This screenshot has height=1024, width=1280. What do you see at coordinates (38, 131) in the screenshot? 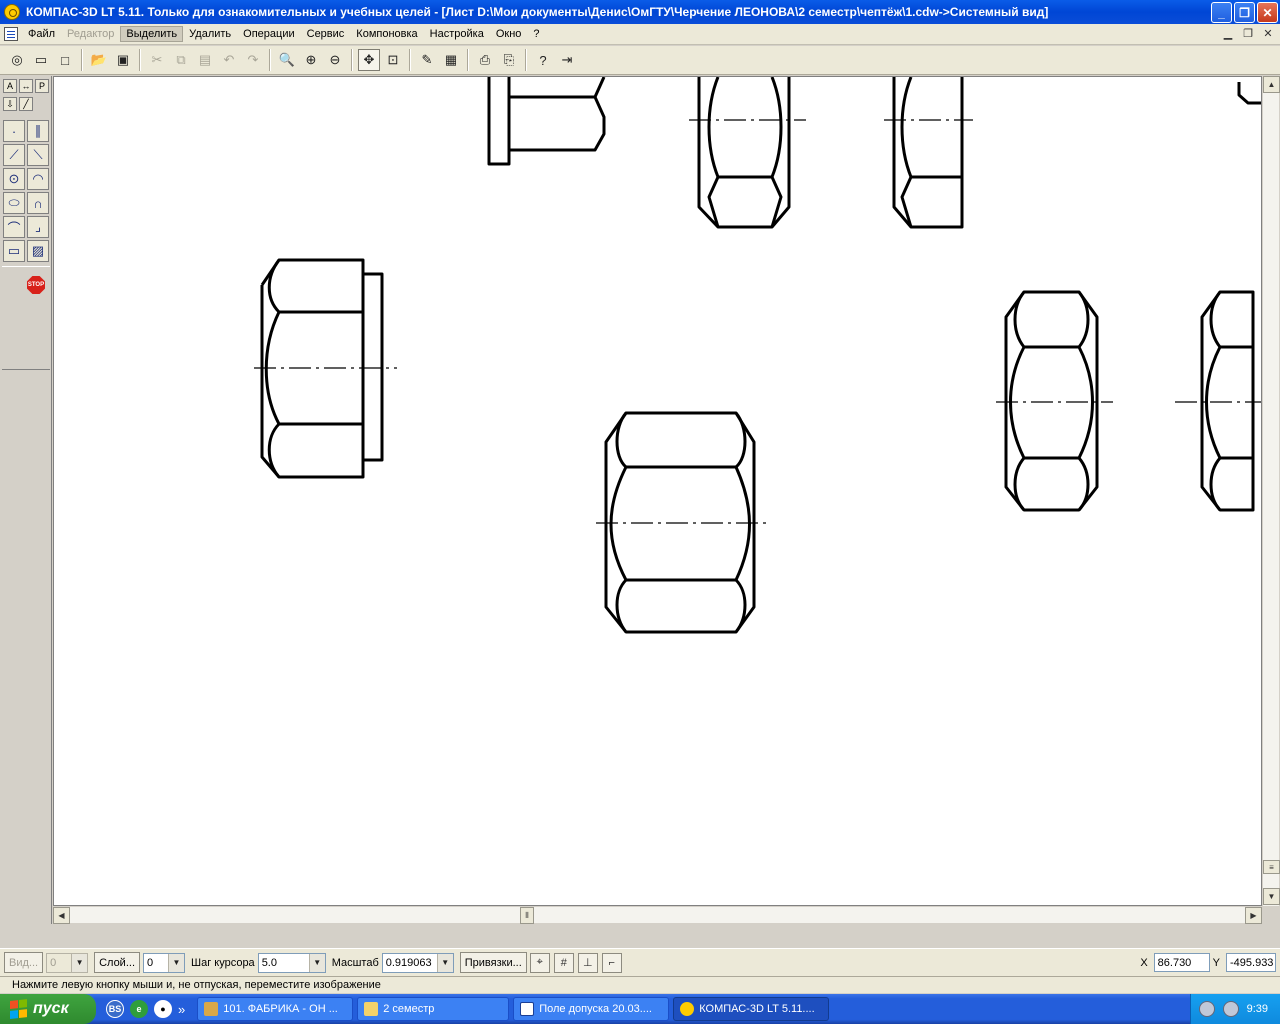
I see `auxiliary-line-icon: ∥` at bounding box center [38, 131].